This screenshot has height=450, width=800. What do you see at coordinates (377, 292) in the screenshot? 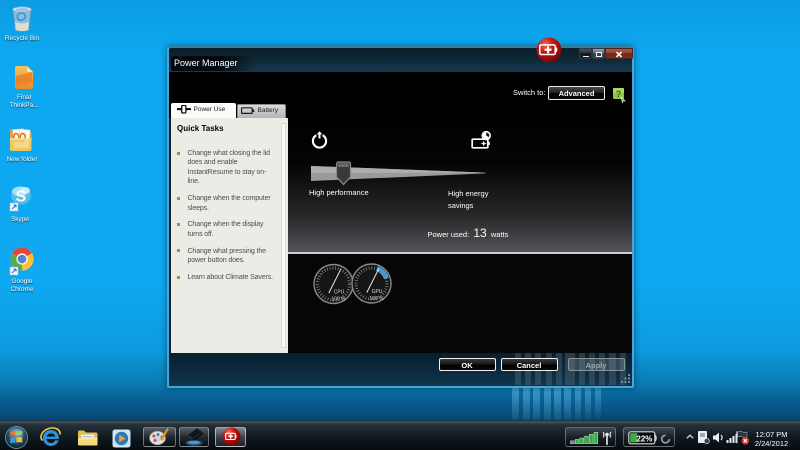
I see `svg-text: GPU` at bounding box center [377, 292].